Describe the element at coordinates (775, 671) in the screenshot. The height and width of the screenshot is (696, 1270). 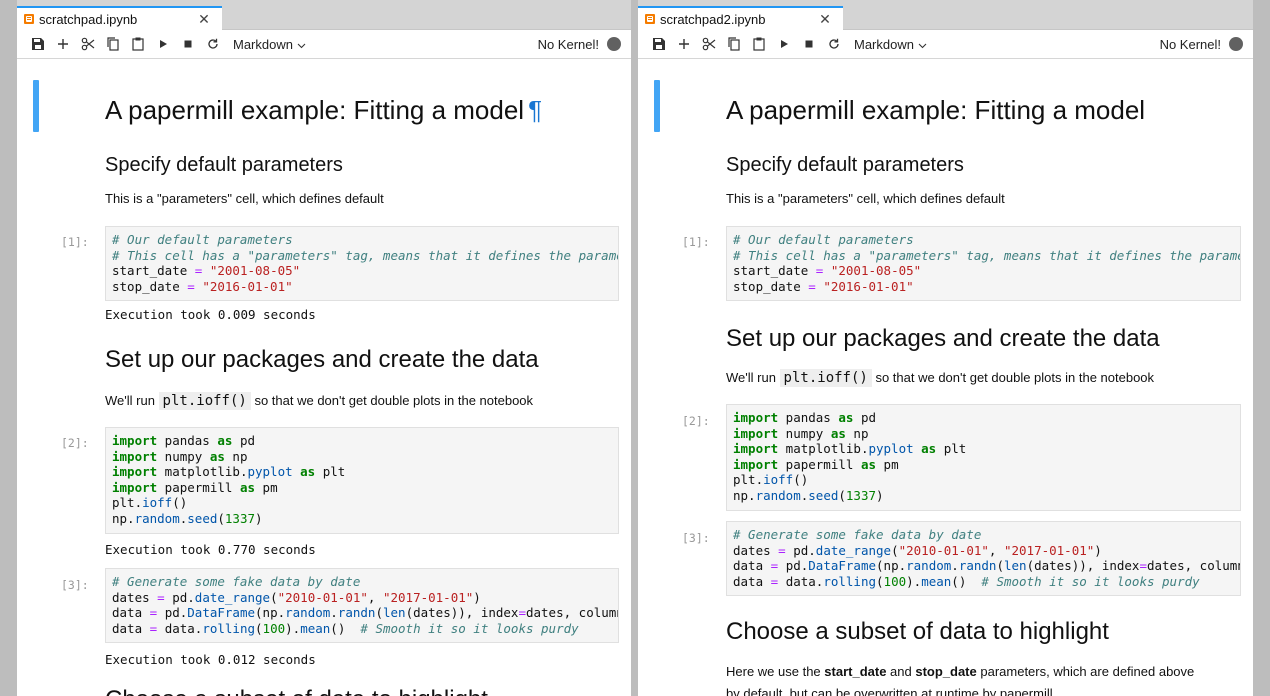
I see `subset-text: Here we use the` at that location.